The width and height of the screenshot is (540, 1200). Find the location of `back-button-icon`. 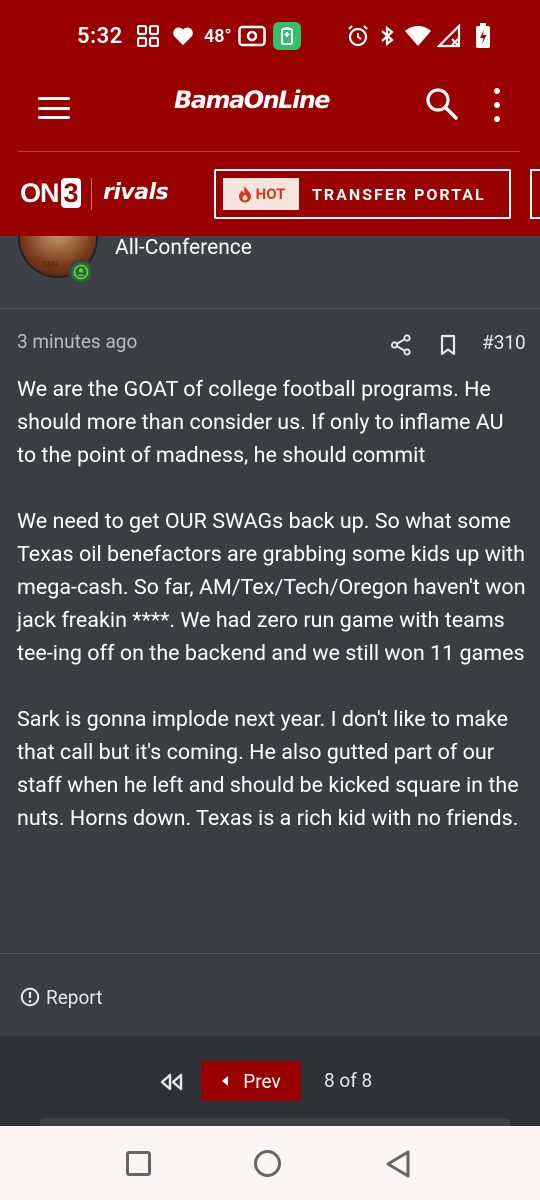

back-button-icon is located at coordinates (398, 1164).